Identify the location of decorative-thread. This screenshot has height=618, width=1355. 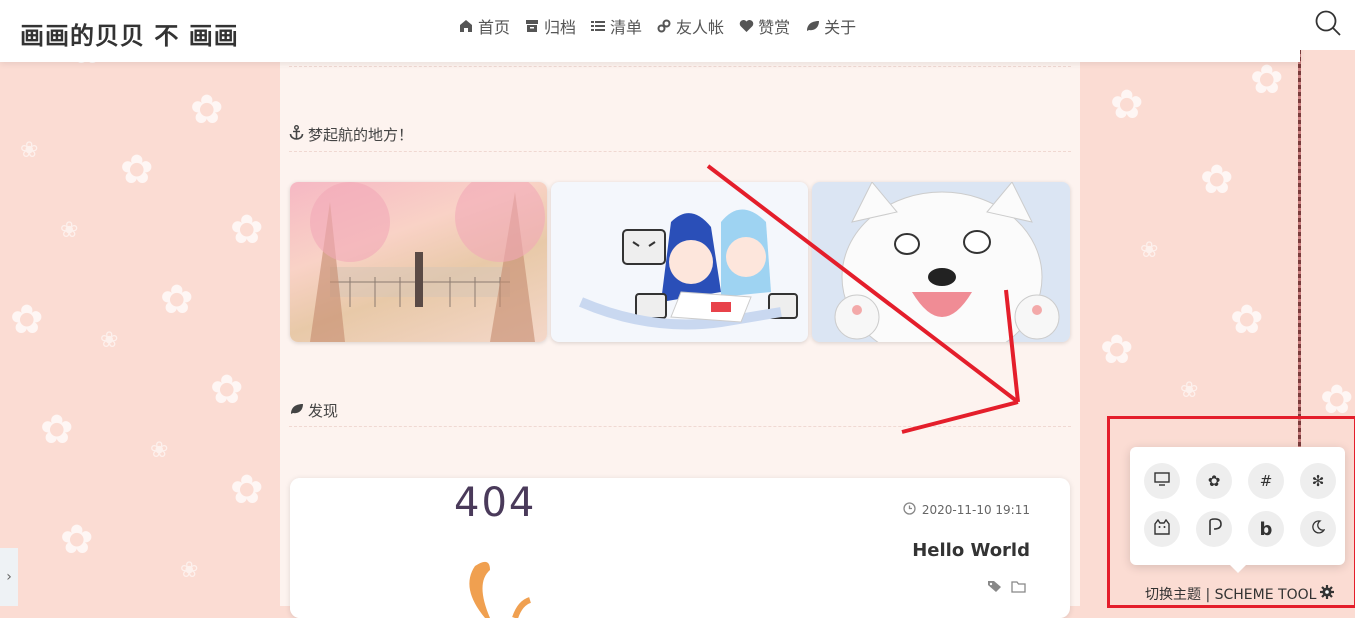
(1299, 250).